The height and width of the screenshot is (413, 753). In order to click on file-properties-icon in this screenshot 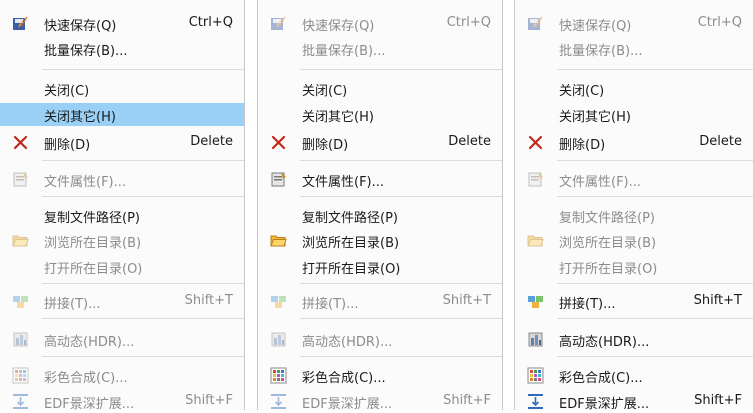, I will do `click(20, 179)`.